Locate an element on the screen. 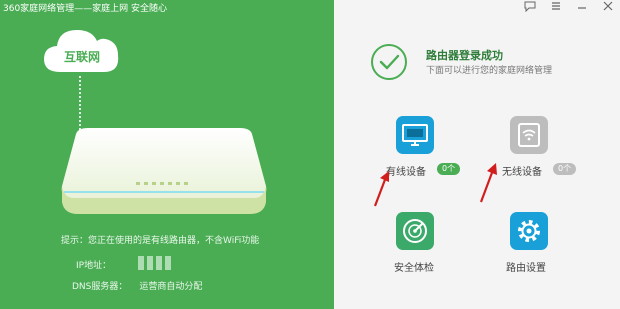 The width and height of the screenshot is (620, 309). close-icon is located at coordinates (608, 7).